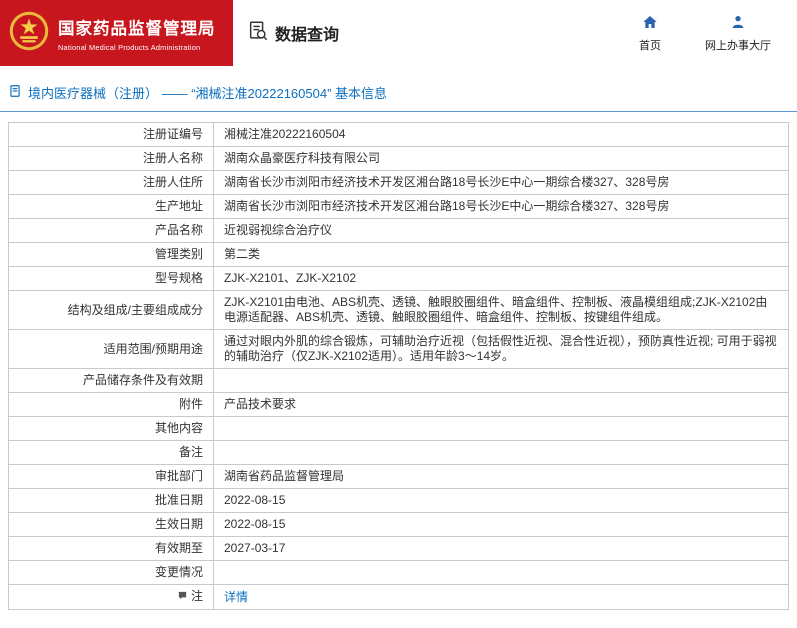 The image size is (797, 628). Describe the element at coordinates (236, 597) in the screenshot. I see `detail-link: 详情` at that location.